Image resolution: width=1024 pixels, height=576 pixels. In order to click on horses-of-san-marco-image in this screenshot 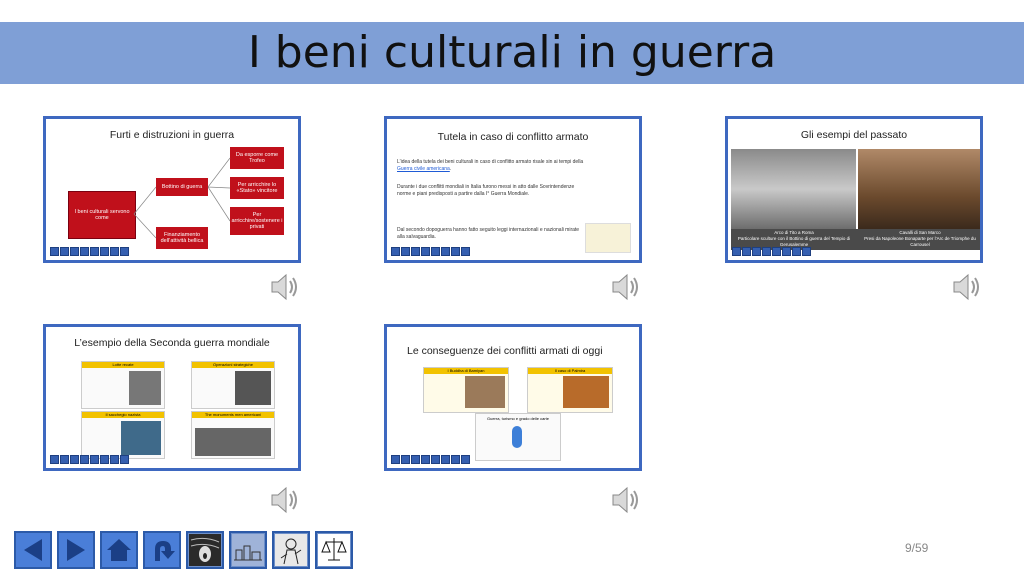, I will do `click(919, 189)`.